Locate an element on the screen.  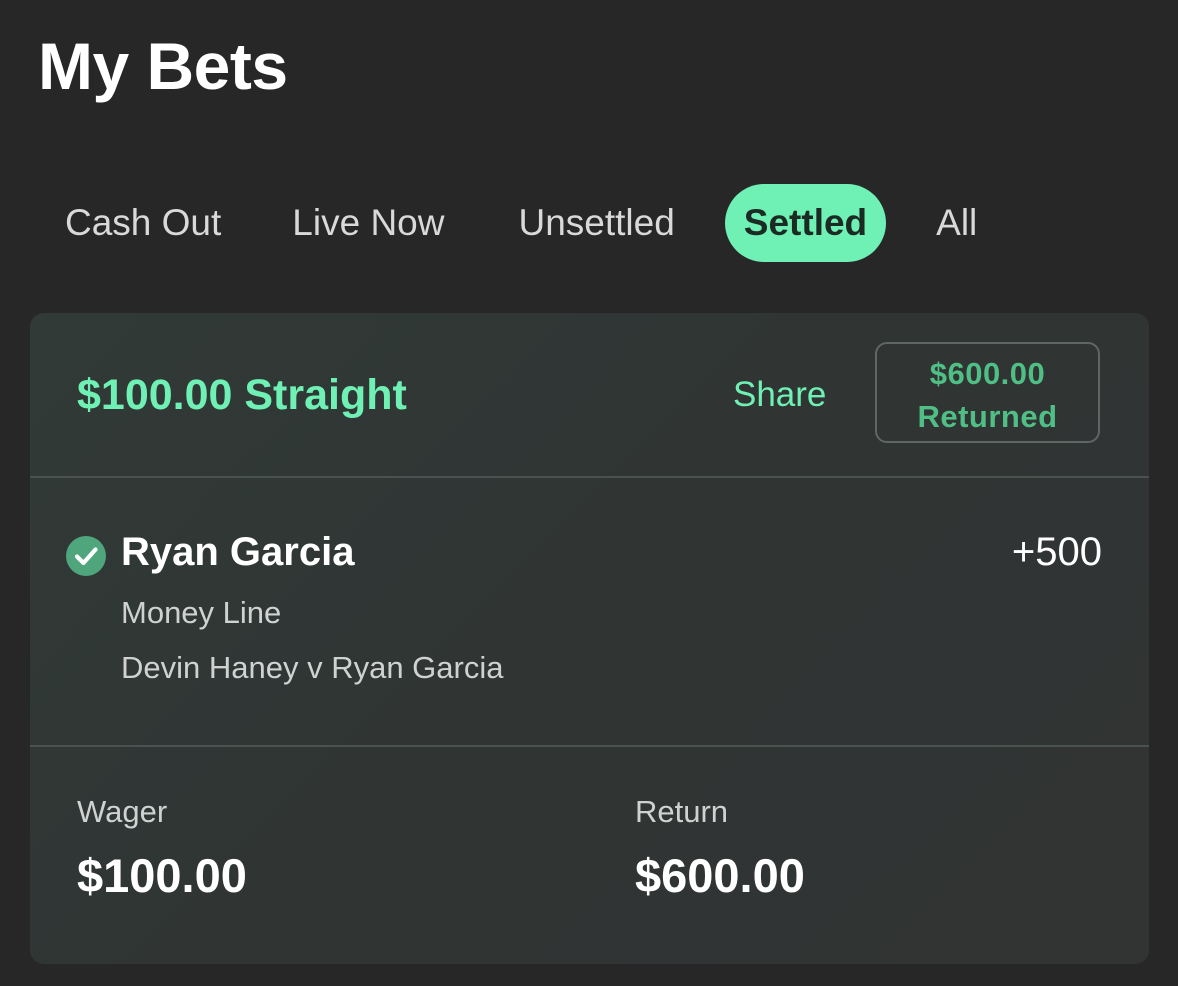
wager-label: Wager is located at coordinates (122, 811).